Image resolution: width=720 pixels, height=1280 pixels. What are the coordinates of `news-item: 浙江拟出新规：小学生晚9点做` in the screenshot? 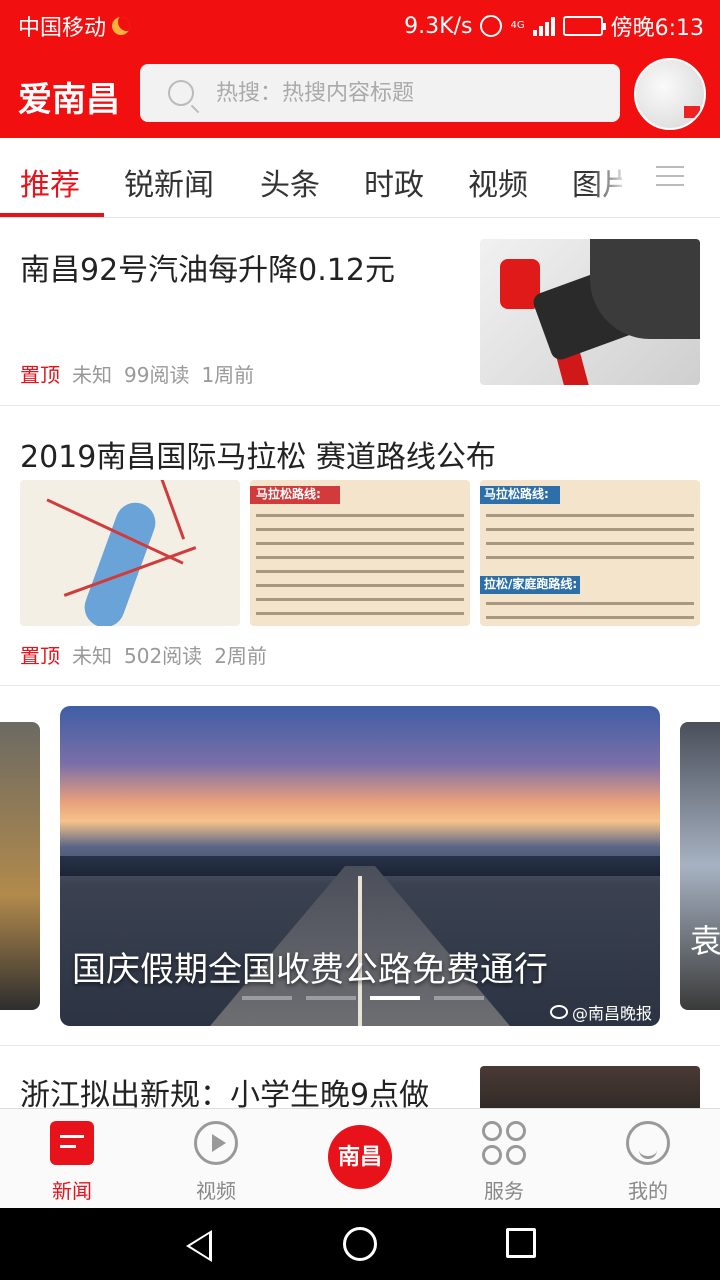 It's located at (360, 1077).